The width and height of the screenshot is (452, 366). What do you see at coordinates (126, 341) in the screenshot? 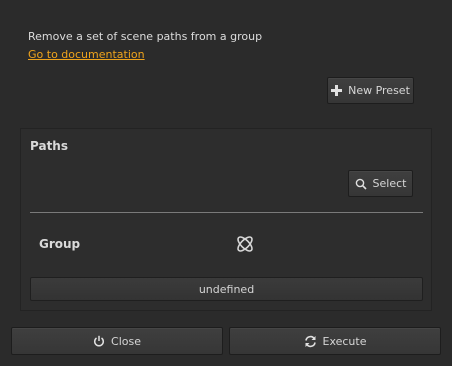
I see `close-label: Close` at bounding box center [126, 341].